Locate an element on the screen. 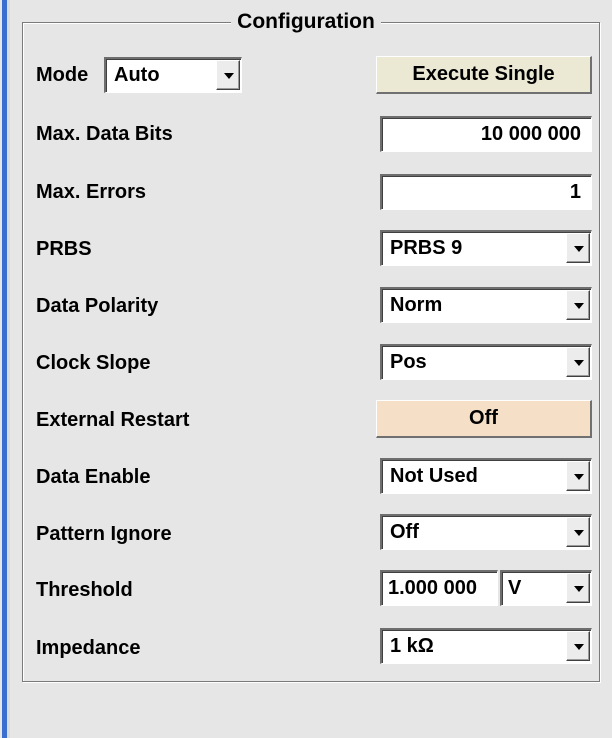 Image resolution: width=612 pixels, height=738 pixels. data-enable-value: Not Used is located at coordinates (434, 476).